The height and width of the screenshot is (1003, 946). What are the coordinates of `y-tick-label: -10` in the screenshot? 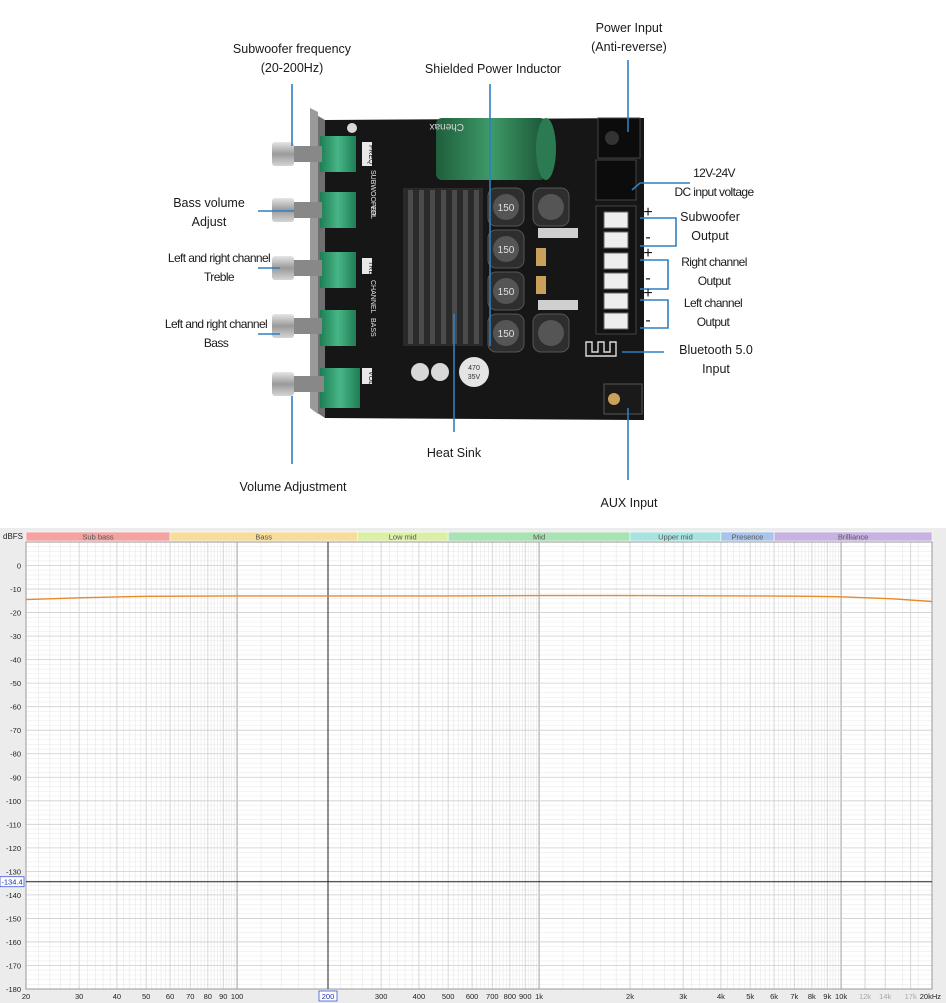 It's located at (15, 589).